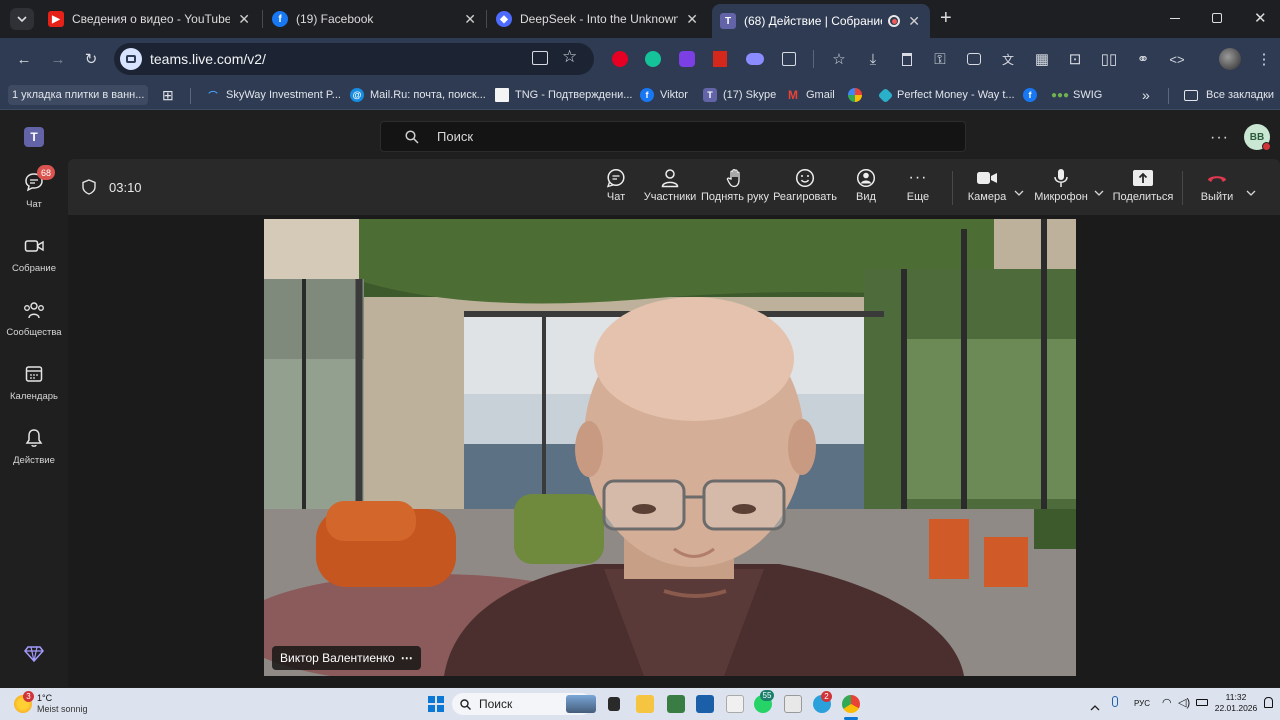 The width and height of the screenshot is (1280, 720). Describe the element at coordinates (34, 327) in the screenshot. I see `rail-item-communities: Сообщества` at that location.